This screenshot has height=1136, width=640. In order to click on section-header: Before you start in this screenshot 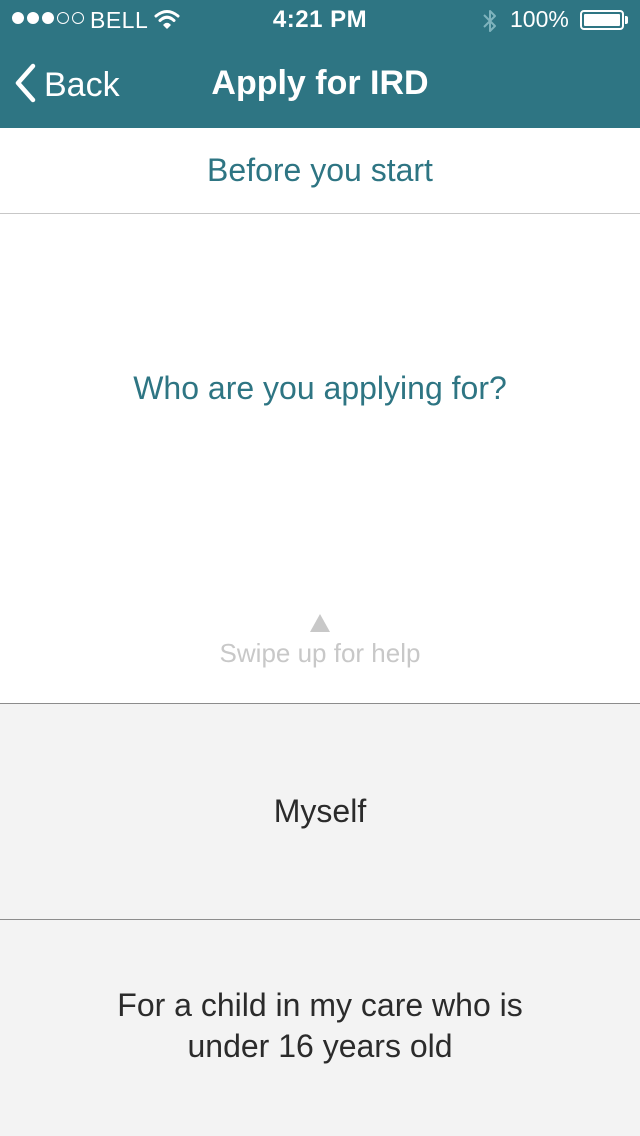, I will do `click(320, 171)`.